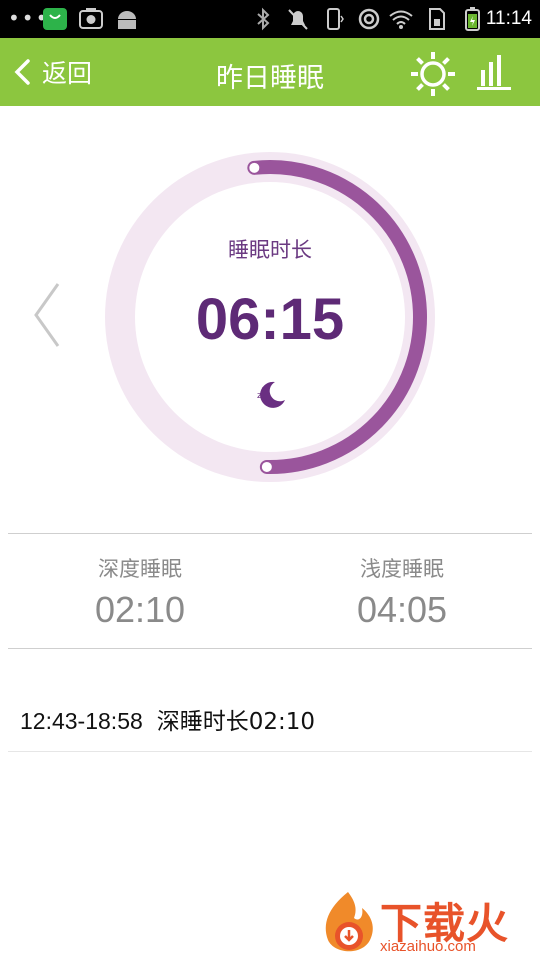 The width and height of the screenshot is (540, 960). Describe the element at coordinates (508, 18) in the screenshot. I see `status-time: 11:14` at that location.